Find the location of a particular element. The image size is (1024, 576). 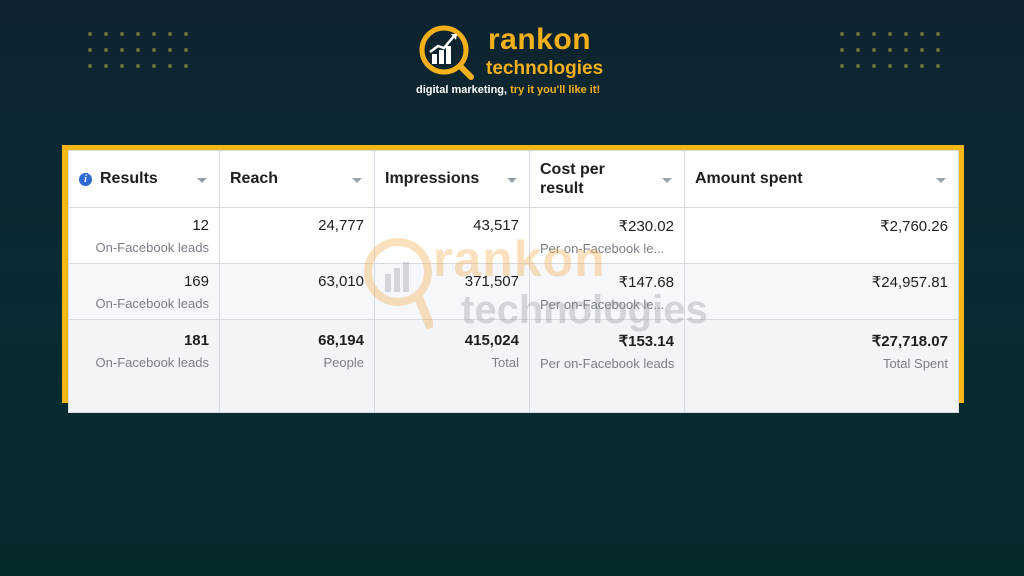

total-impressions: 415,024 Total is located at coordinates (452, 366).